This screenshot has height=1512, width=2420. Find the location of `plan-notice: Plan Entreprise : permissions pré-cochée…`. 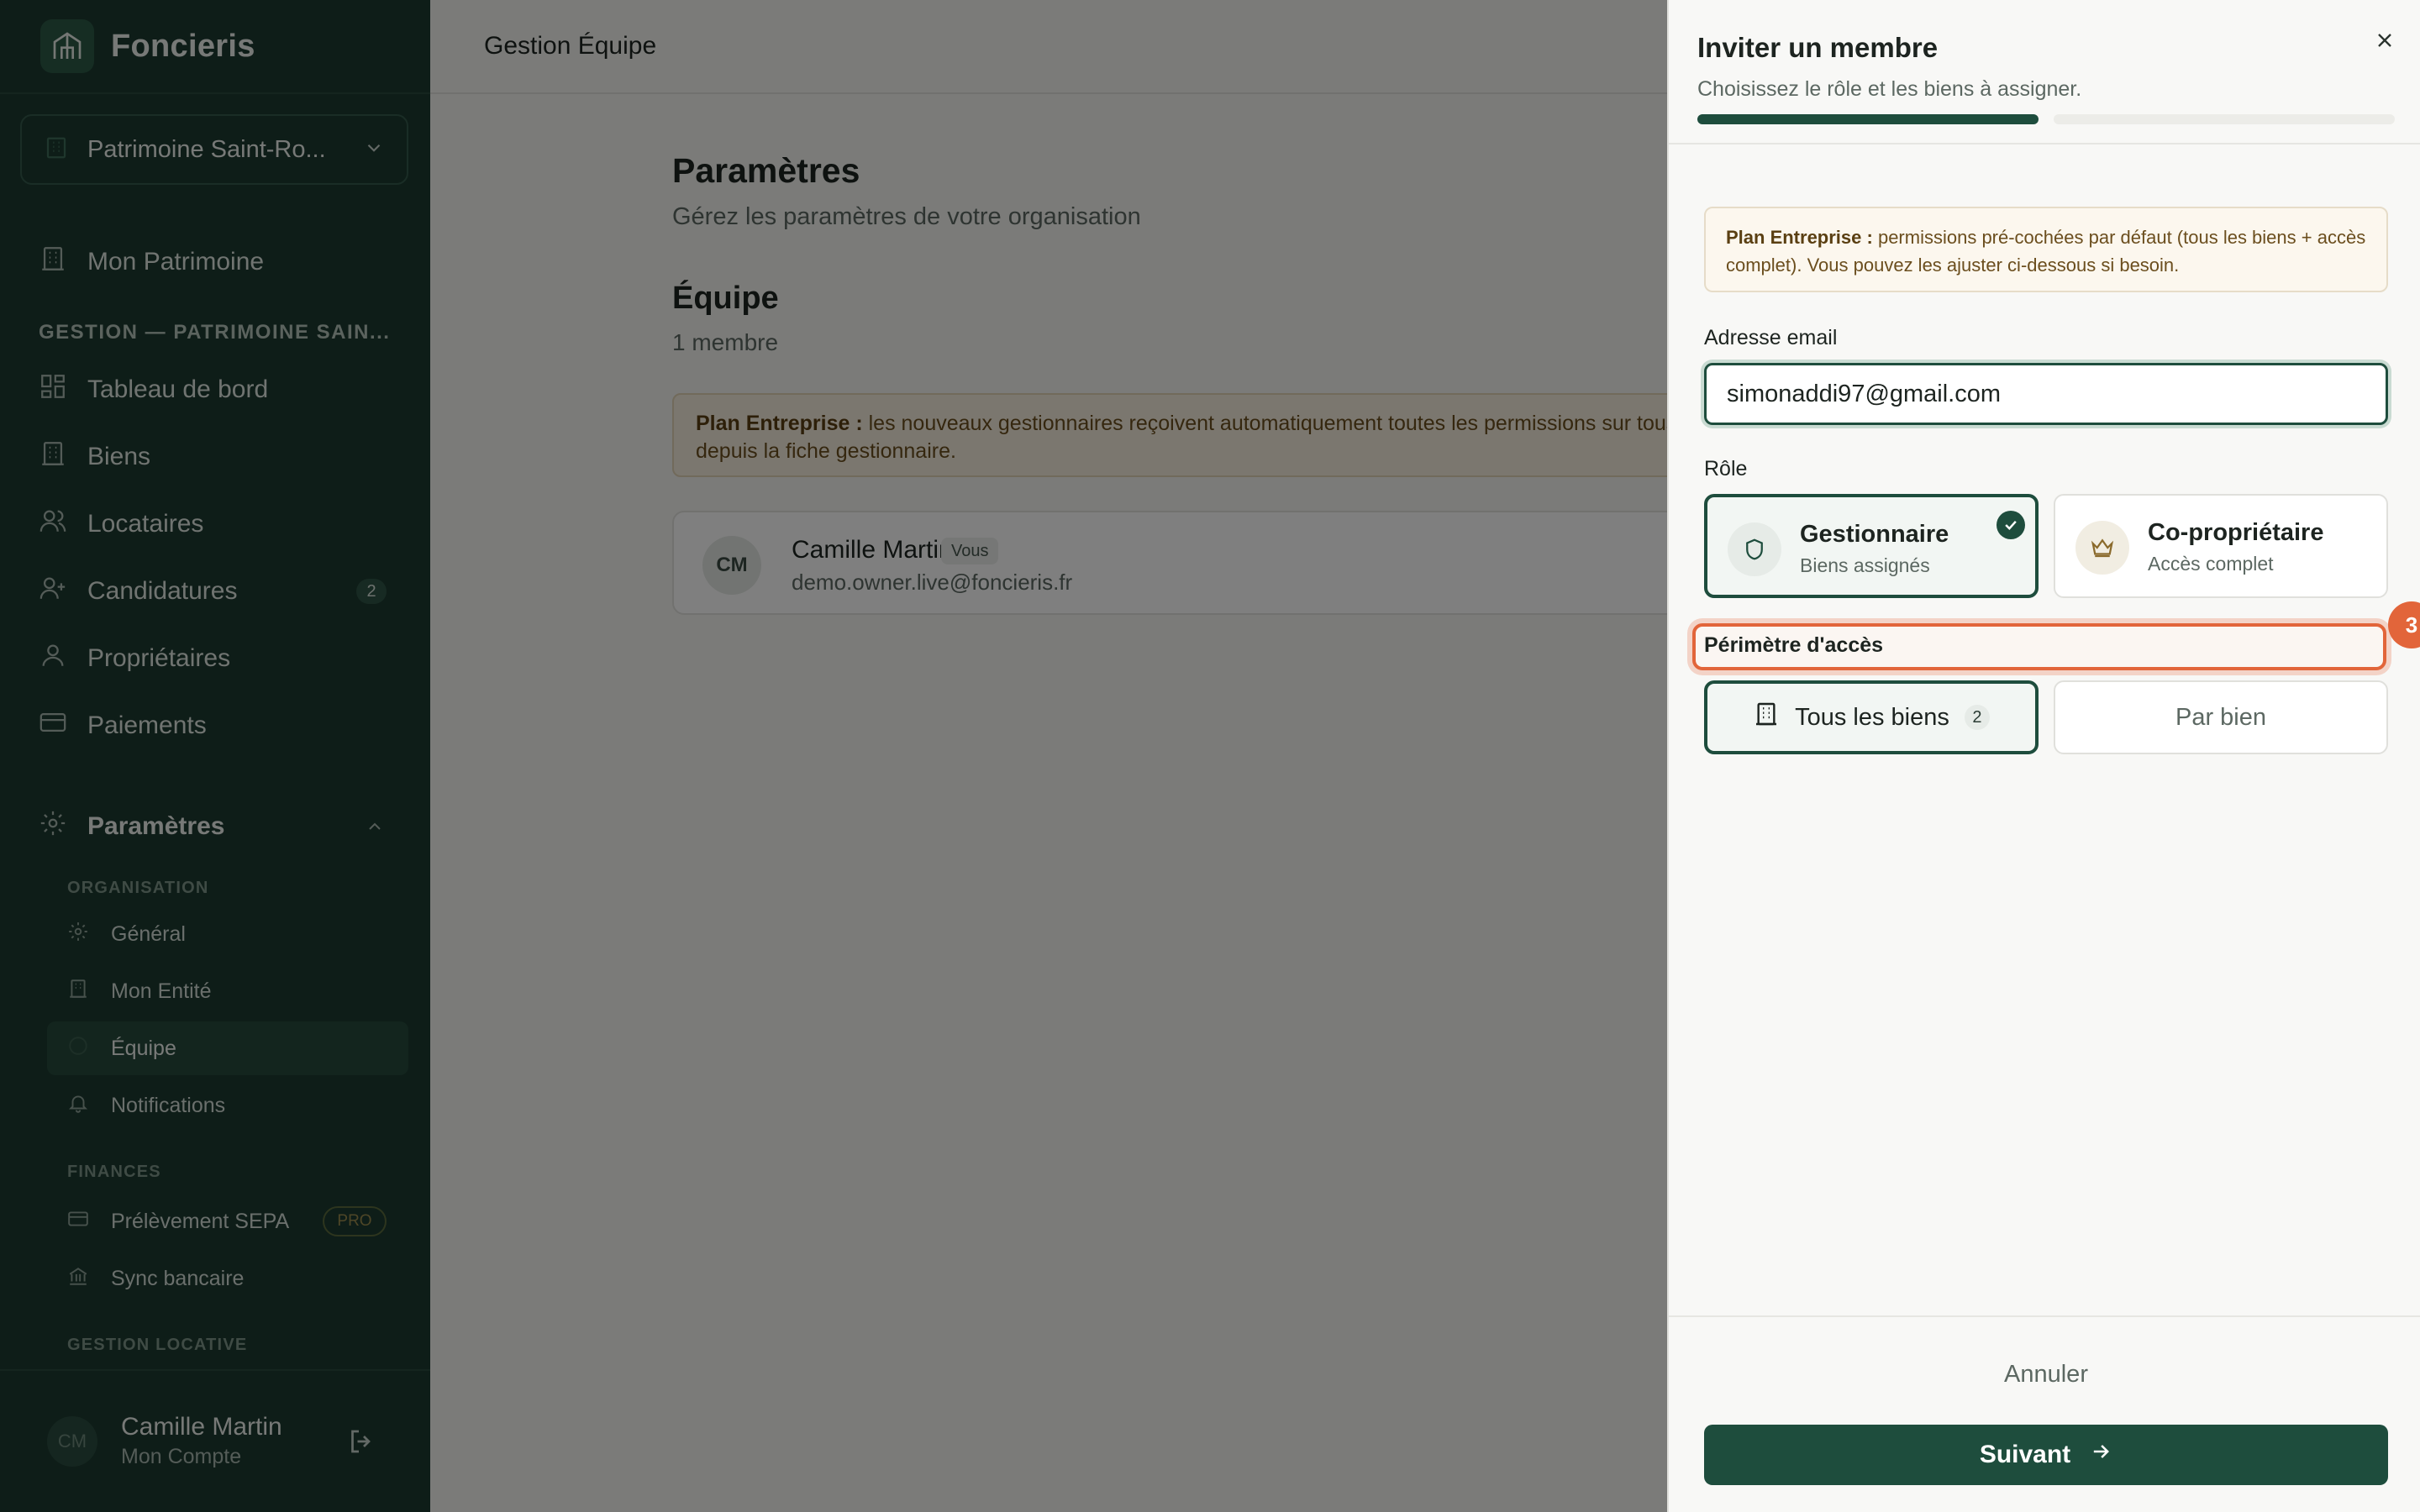

plan-notice: Plan Entreprise : permissions pré-cochée… is located at coordinates (2046, 249).